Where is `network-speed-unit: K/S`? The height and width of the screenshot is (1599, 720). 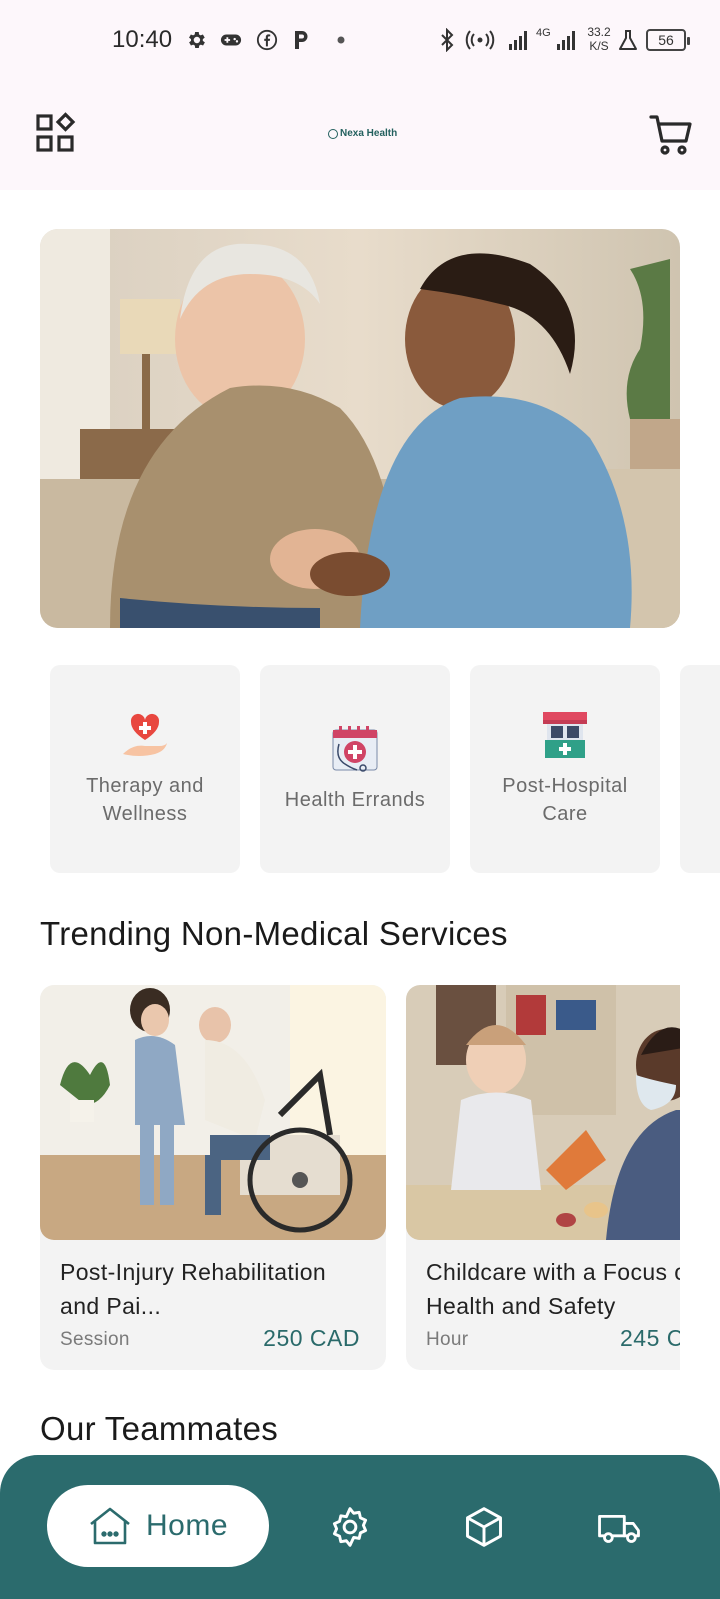
network-speed-unit: K/S is located at coordinates (599, 46).